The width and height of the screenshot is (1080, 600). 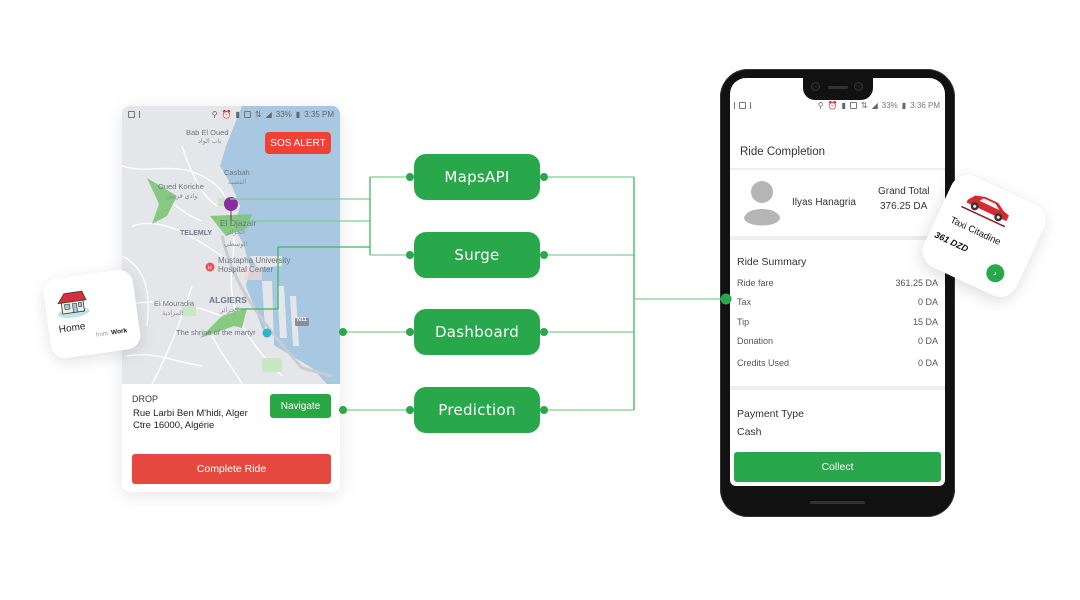 What do you see at coordinates (272, 365) in the screenshot?
I see `park` at bounding box center [272, 365].